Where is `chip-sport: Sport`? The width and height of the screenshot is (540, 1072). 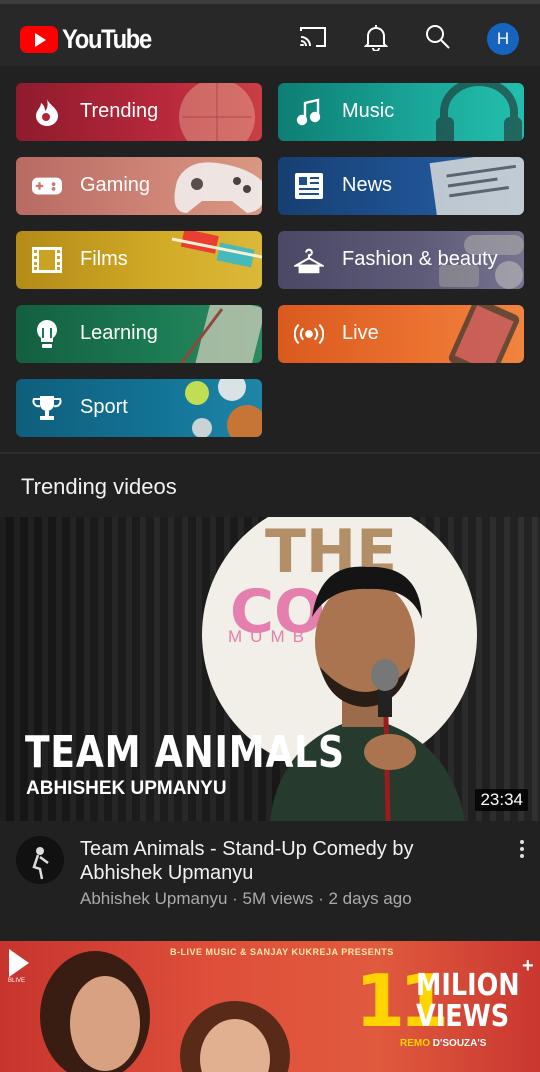 chip-sport: Sport is located at coordinates (139, 408).